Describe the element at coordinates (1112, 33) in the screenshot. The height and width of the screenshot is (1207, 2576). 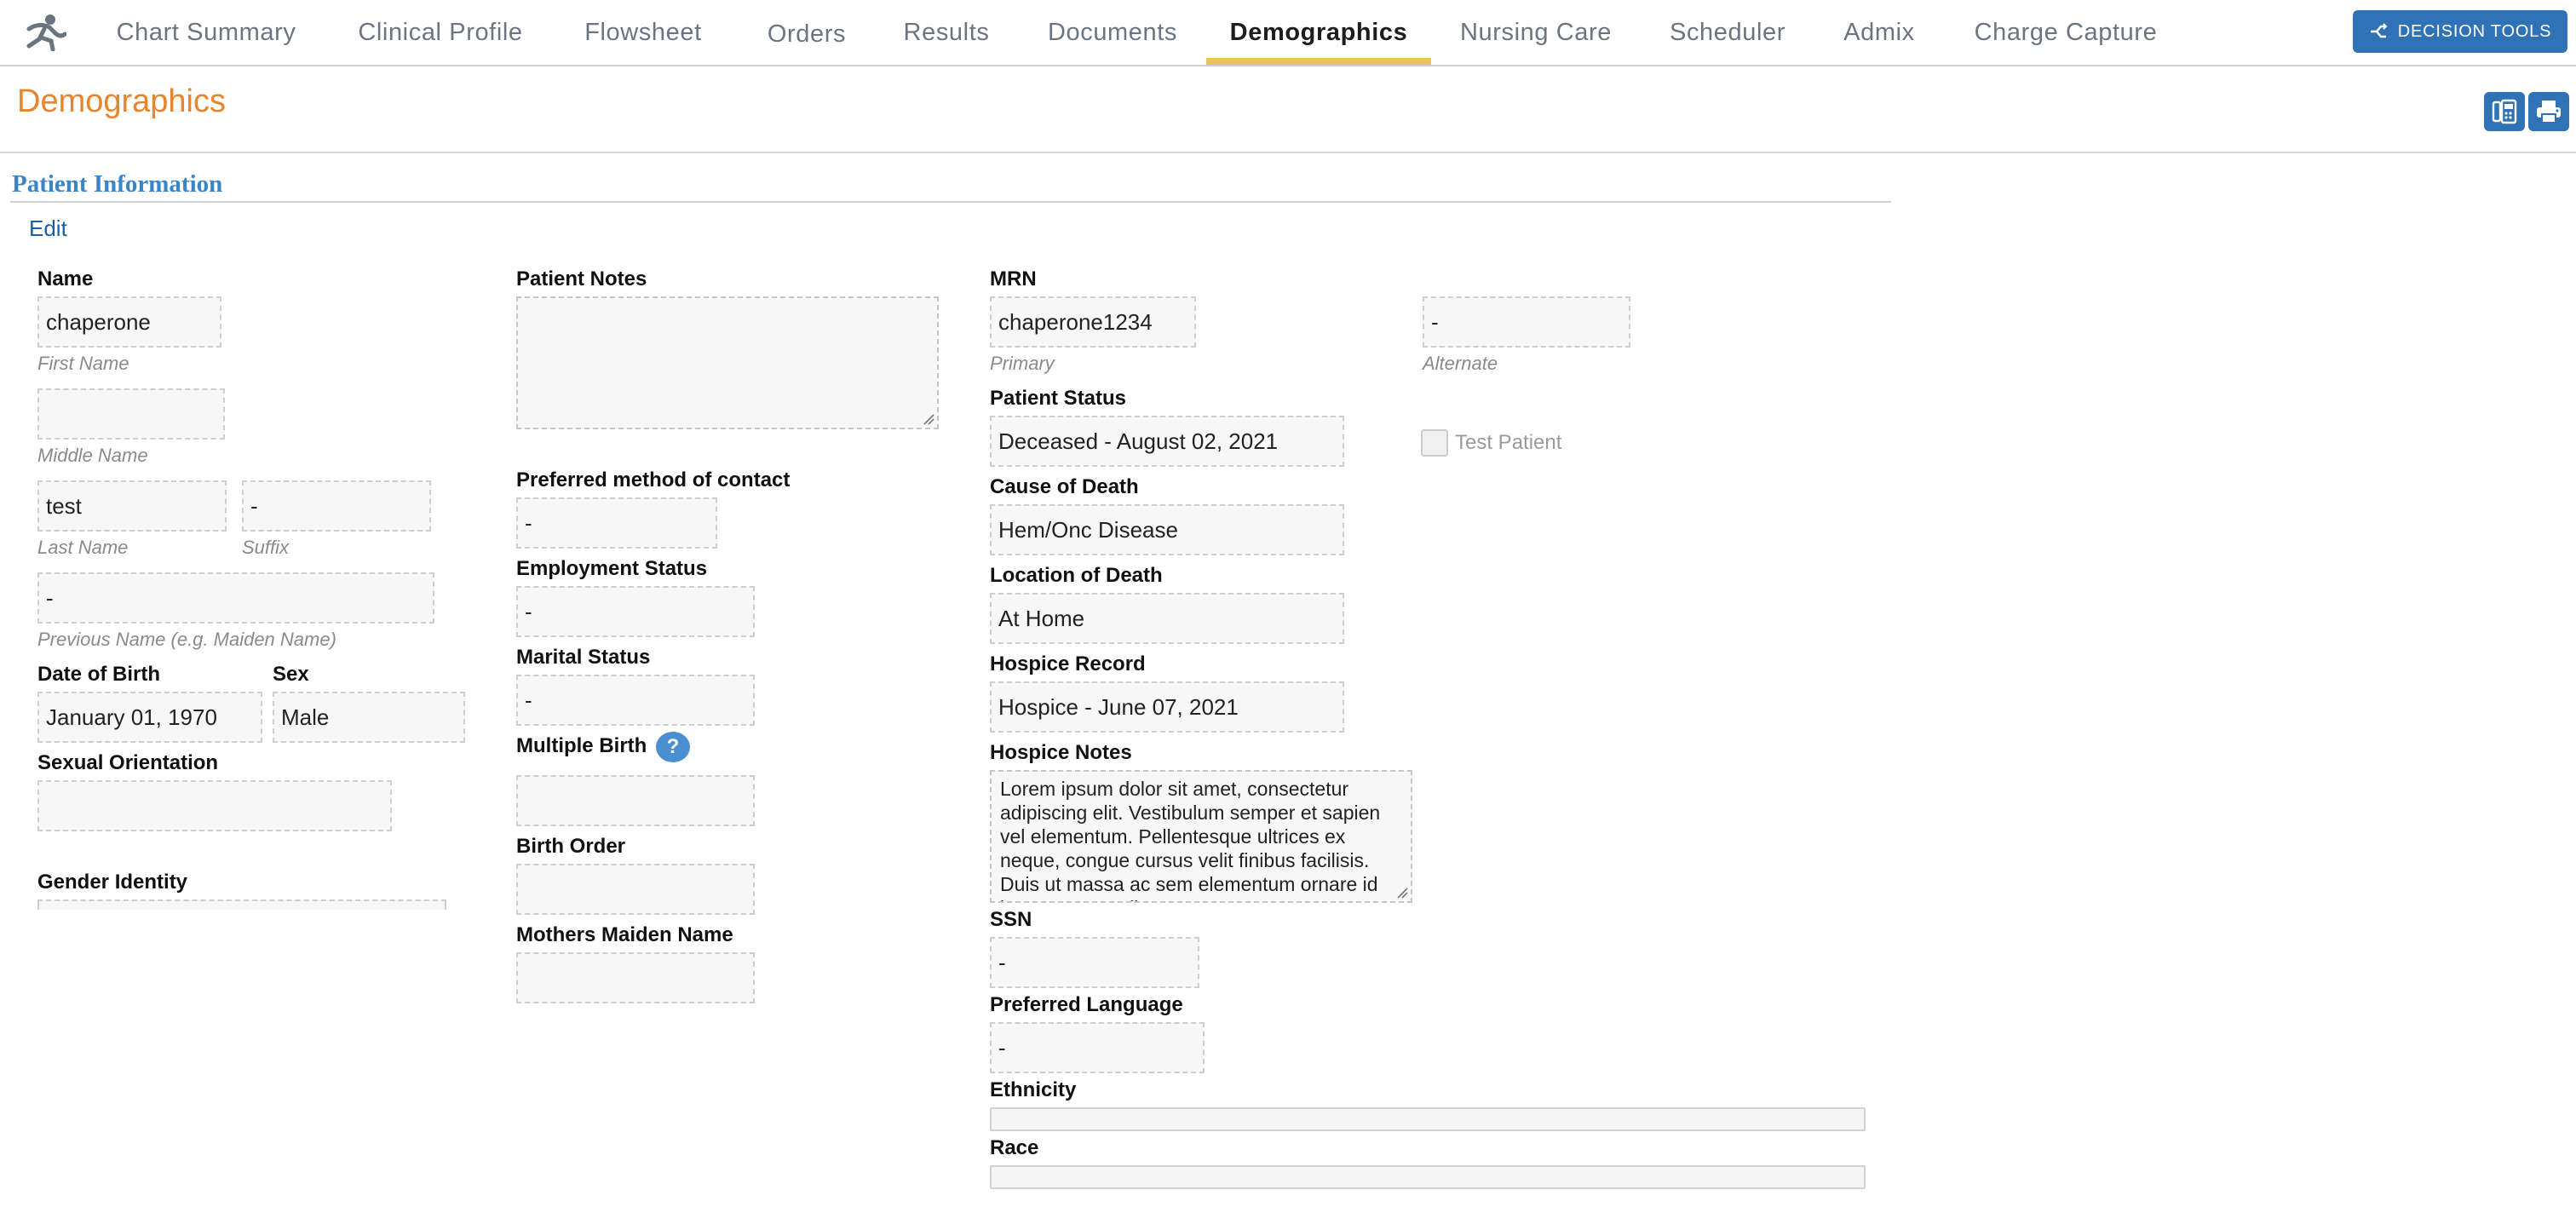
I see `tab-documents: Documents` at that location.